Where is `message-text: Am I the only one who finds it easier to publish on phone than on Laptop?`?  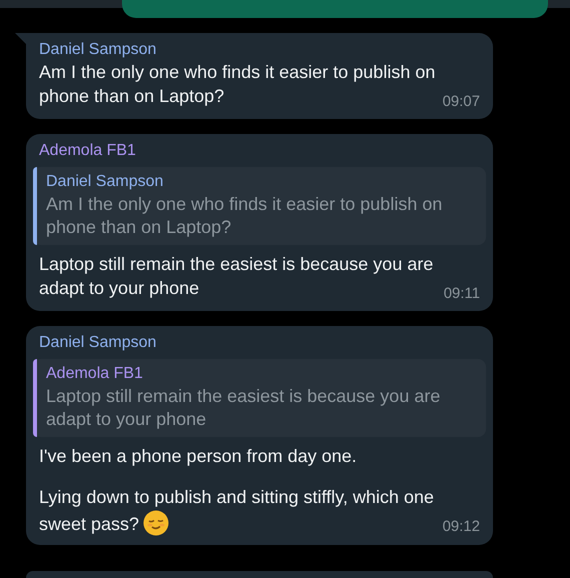
message-text: Am I the only one who finds it easier to publish on phone than on Laptop? is located at coordinates (237, 84).